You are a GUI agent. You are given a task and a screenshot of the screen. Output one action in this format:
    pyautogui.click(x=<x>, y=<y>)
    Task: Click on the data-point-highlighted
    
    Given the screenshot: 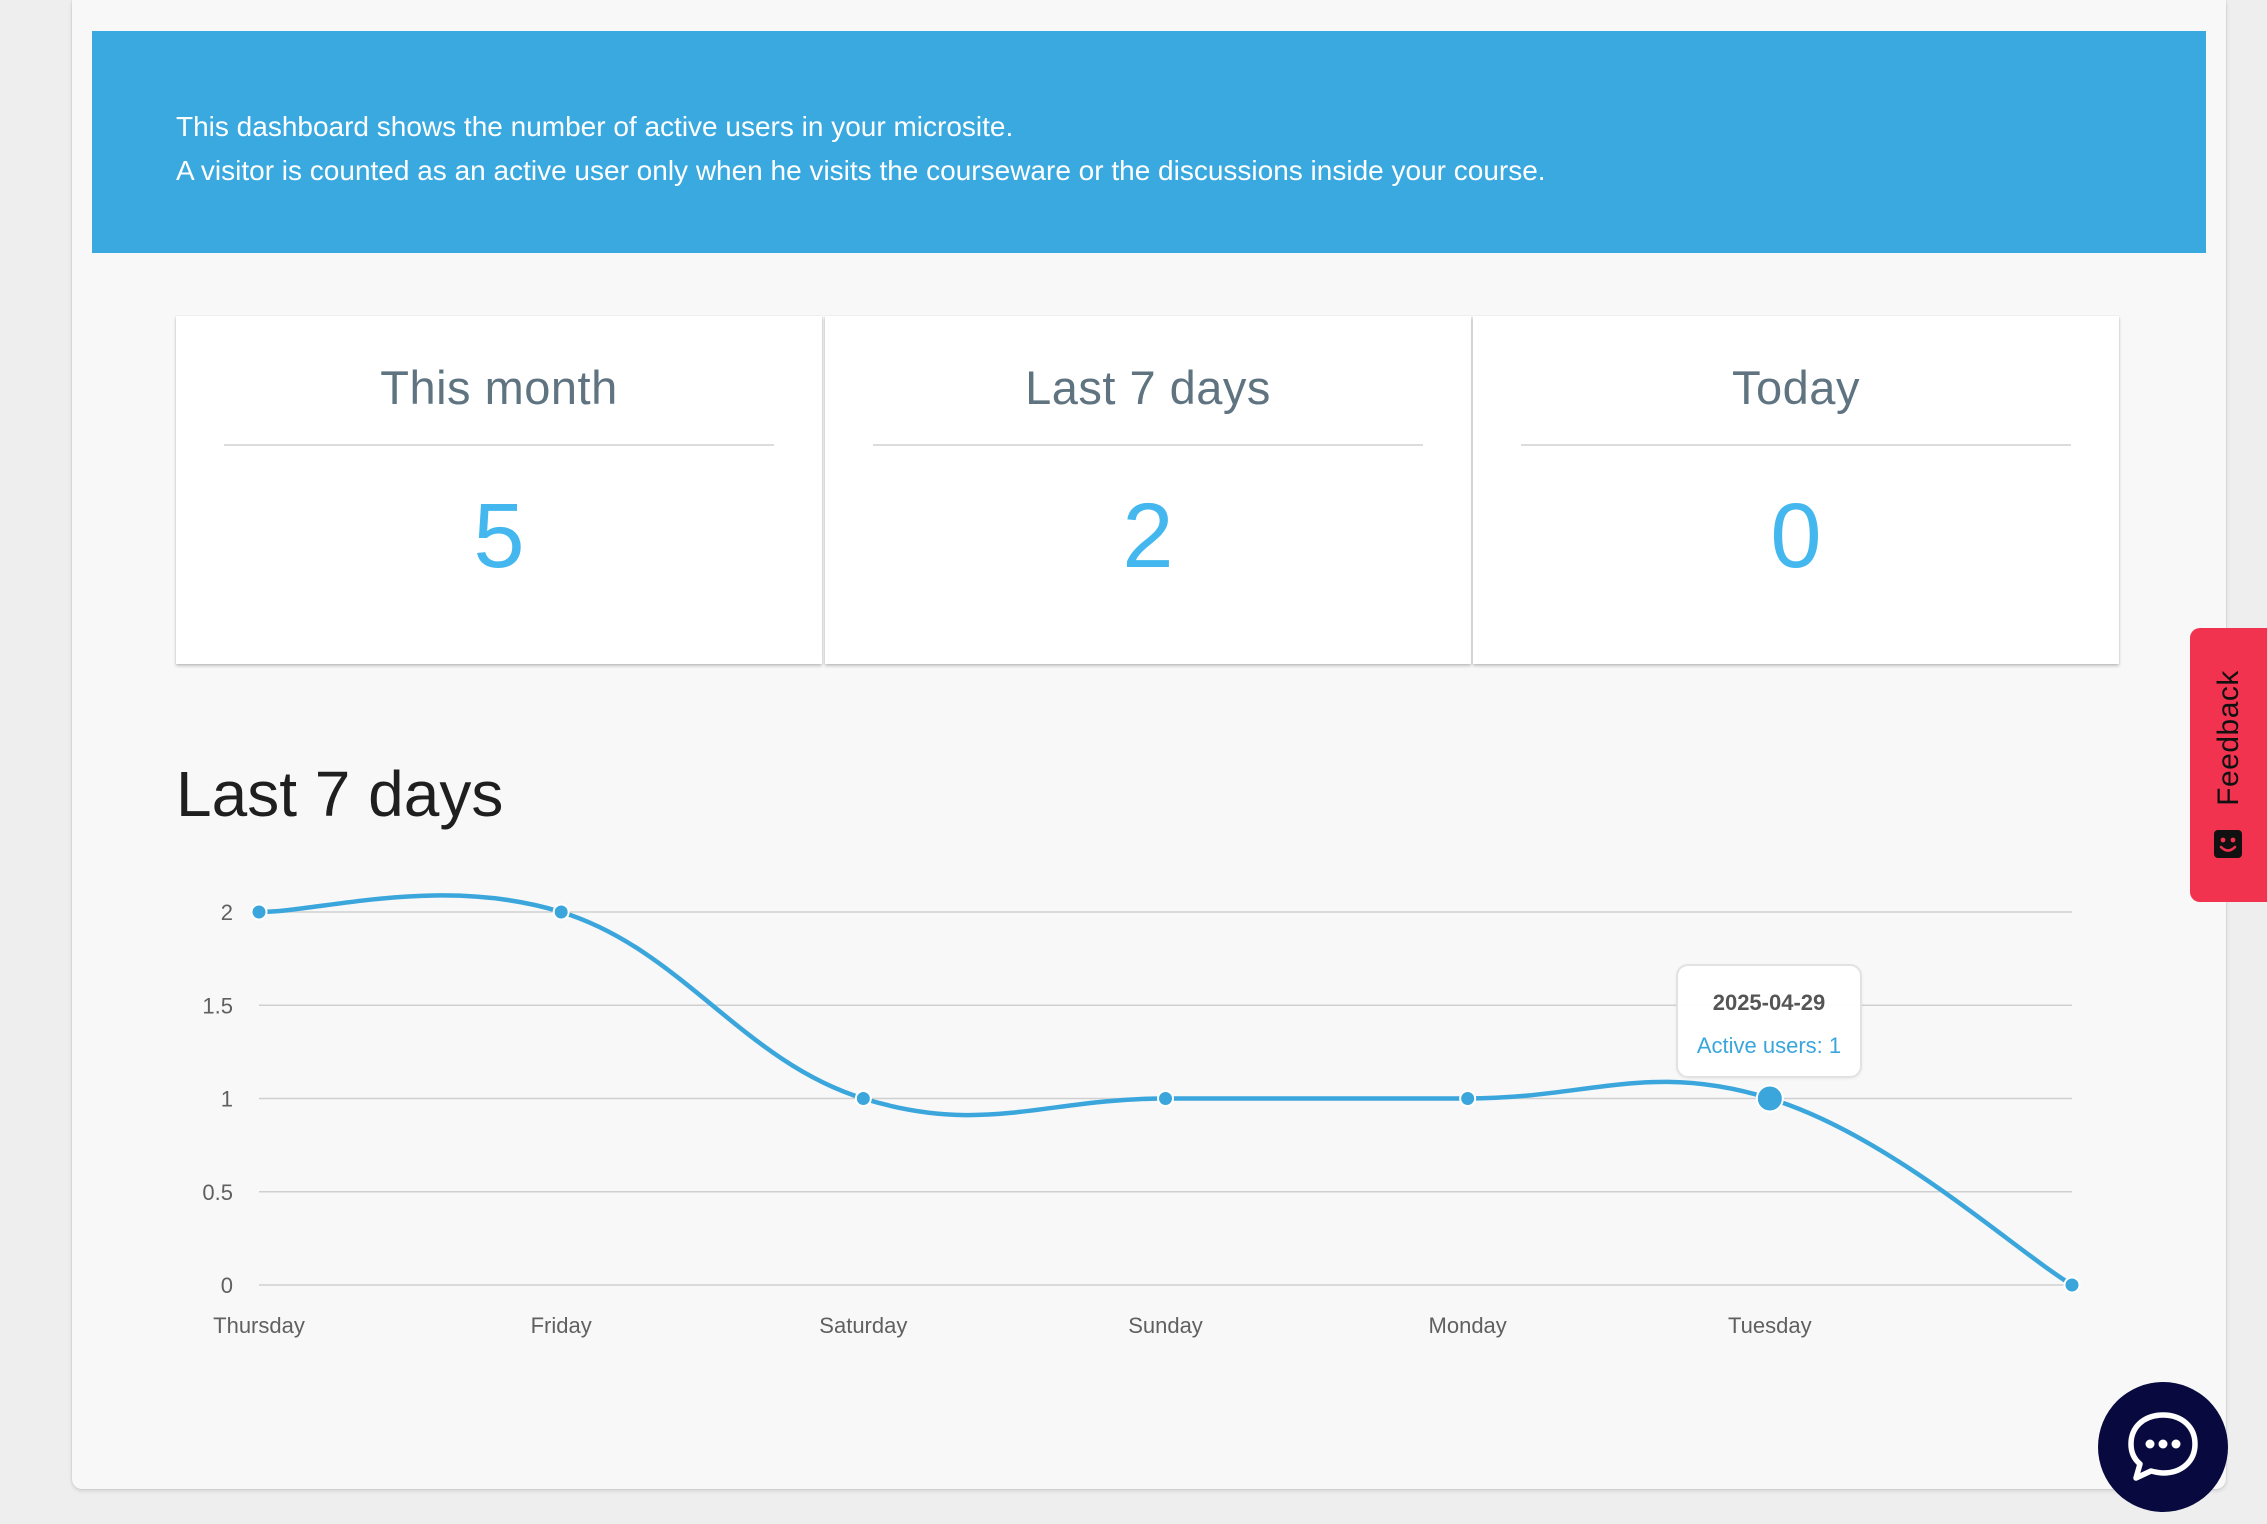 What is the action you would take?
    pyautogui.click(x=1769, y=1098)
    